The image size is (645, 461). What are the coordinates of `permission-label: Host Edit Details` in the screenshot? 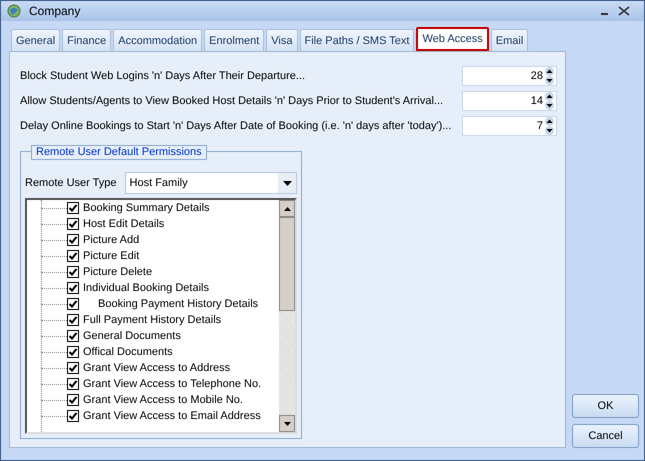 It's located at (123, 224).